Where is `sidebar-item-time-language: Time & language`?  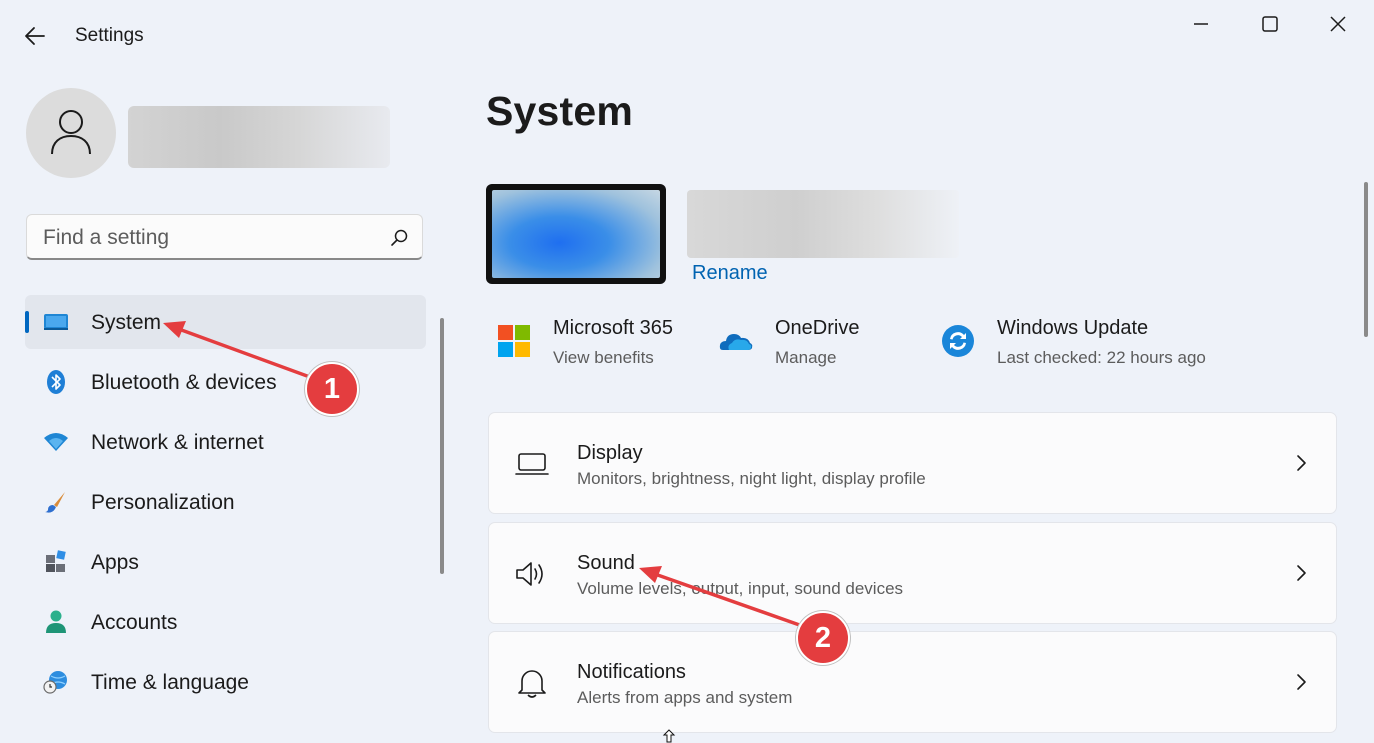
sidebar-item-time-language: Time & language is located at coordinates (225, 682).